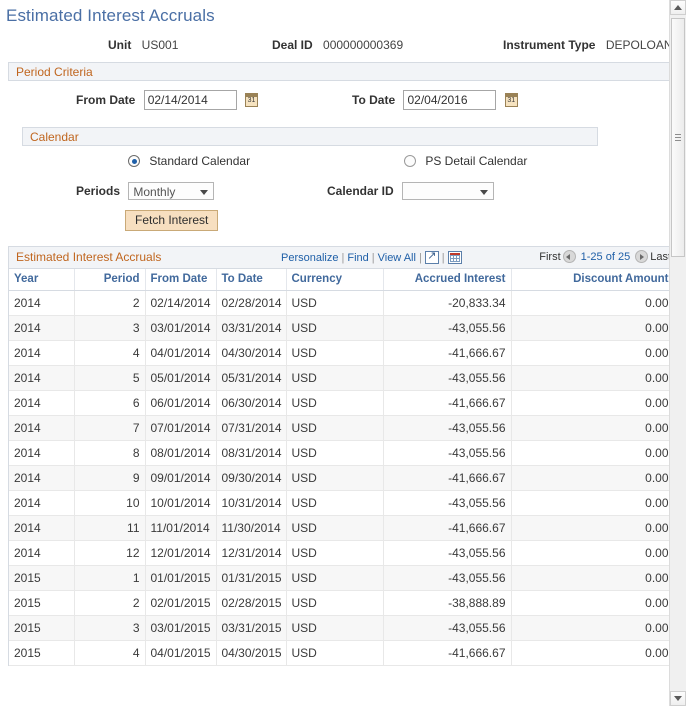 The width and height of the screenshot is (686, 706). Describe the element at coordinates (42, 403) in the screenshot. I see `cell-year: 2014` at that location.